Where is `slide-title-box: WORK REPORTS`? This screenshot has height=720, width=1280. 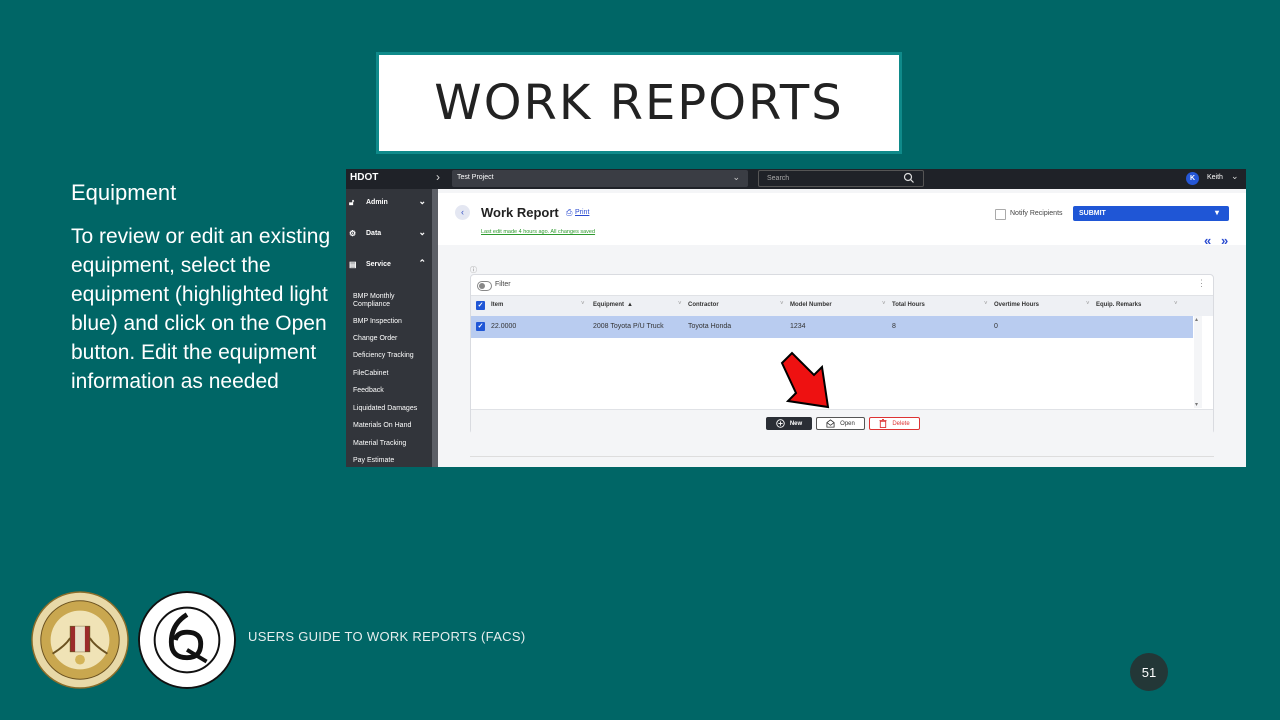
slide-title-box: WORK REPORTS is located at coordinates (639, 103).